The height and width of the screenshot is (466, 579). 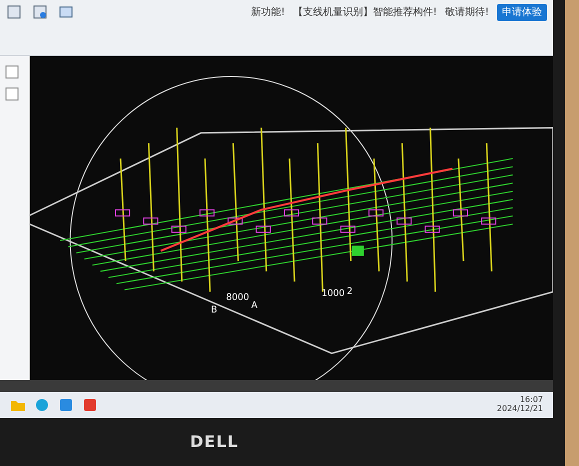 What do you see at coordinates (364, 12) in the screenshot?
I see `notice-link: 【支线机量识别】智能推荐构件!` at bounding box center [364, 12].